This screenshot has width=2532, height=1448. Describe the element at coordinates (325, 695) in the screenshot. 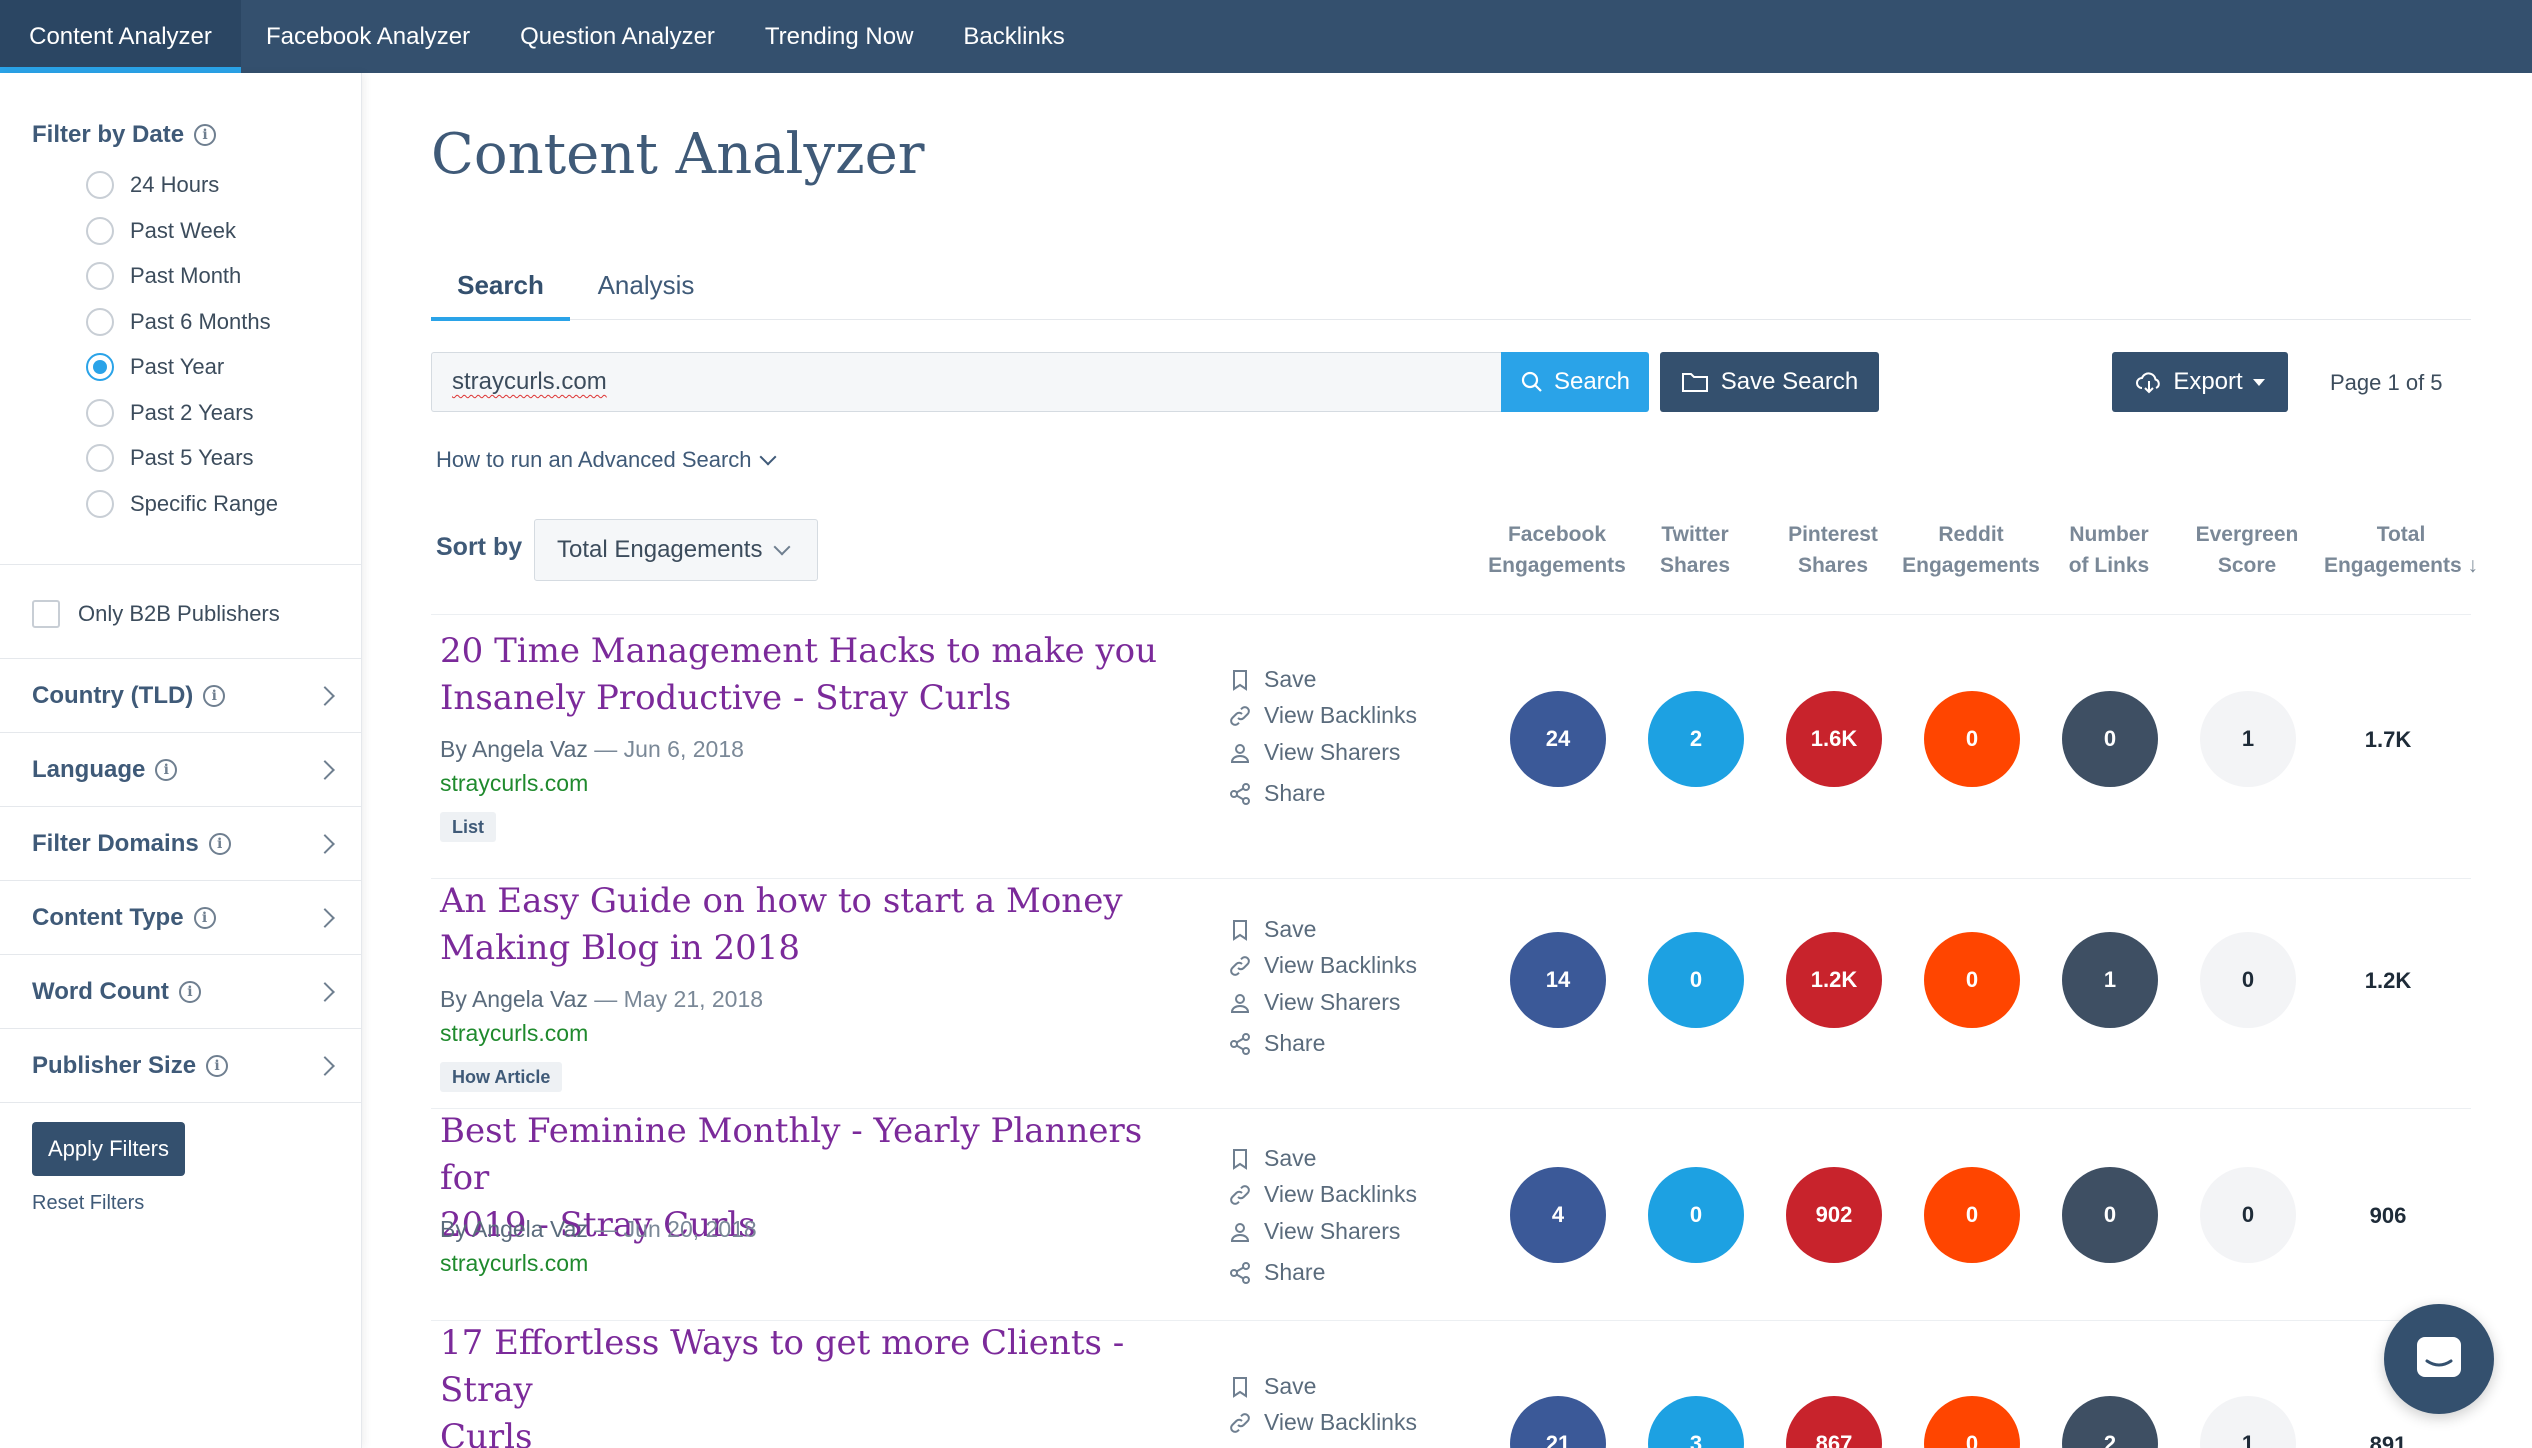

I see `chevron-right-icon` at that location.